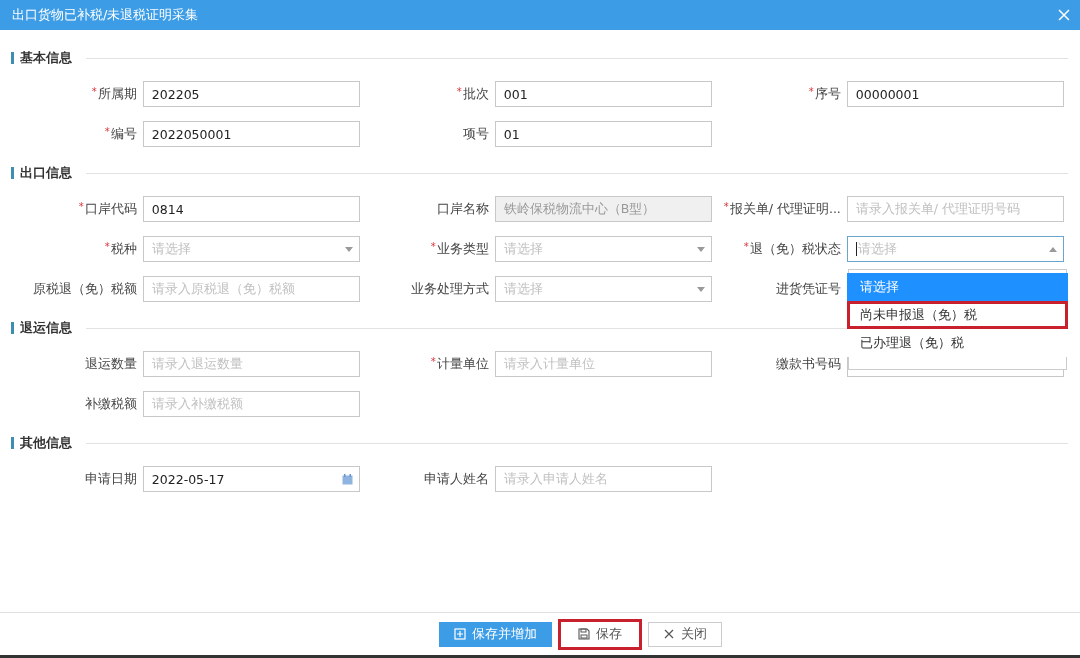 The width and height of the screenshot is (1080, 658). I want to click on section-title: 基本信息, so click(46, 58).